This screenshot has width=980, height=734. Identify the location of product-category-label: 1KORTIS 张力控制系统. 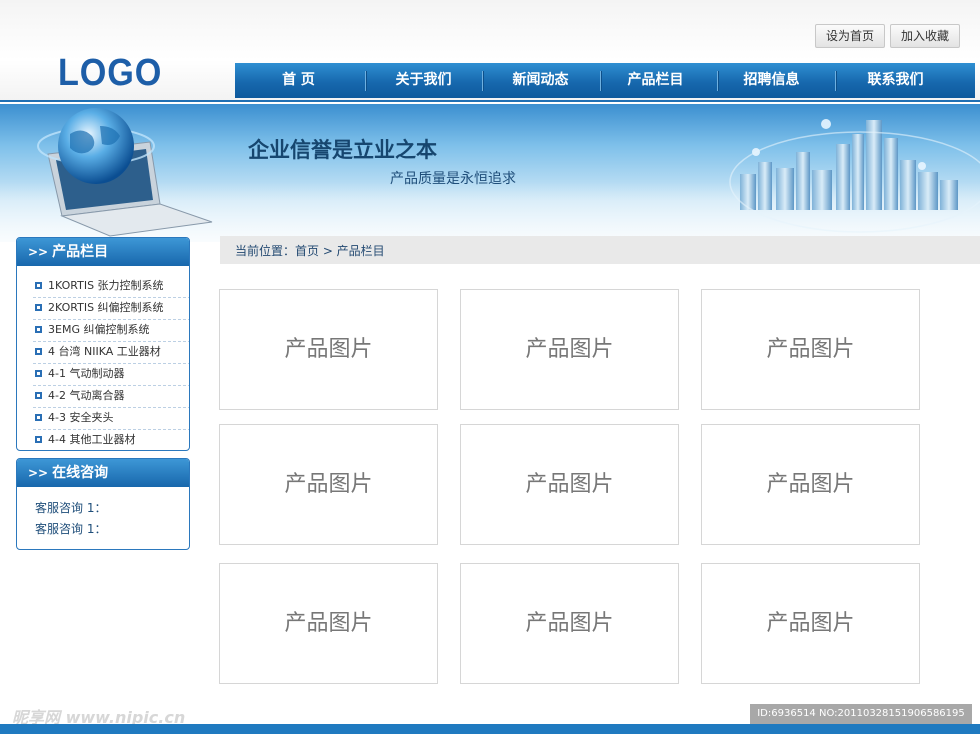
(106, 285).